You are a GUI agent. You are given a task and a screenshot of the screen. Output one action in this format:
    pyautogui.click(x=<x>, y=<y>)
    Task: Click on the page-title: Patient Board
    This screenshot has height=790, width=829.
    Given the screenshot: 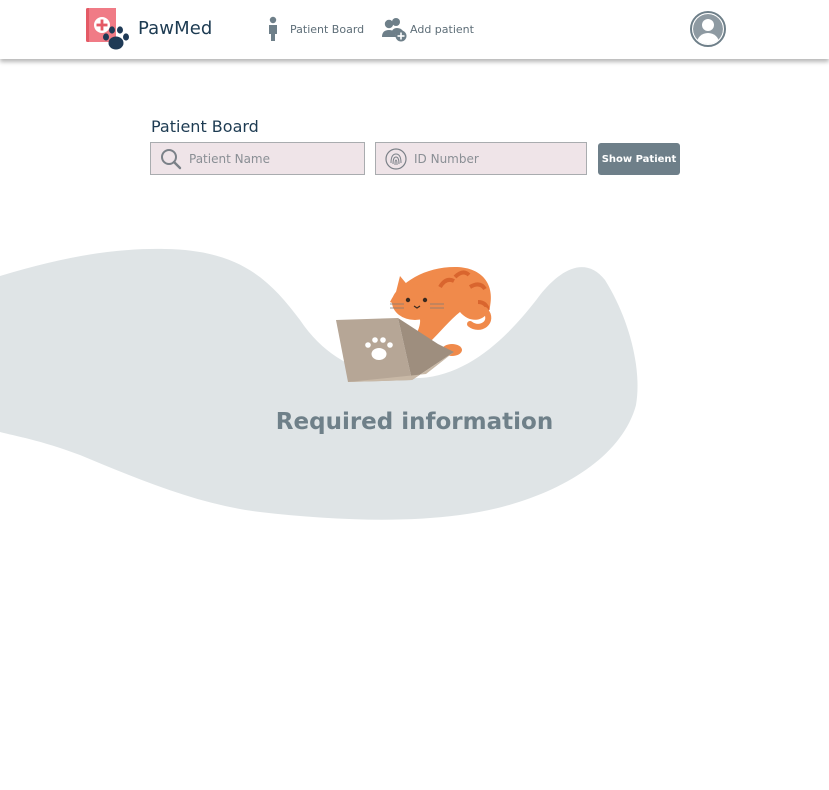 What is the action you would take?
    pyautogui.click(x=205, y=126)
    